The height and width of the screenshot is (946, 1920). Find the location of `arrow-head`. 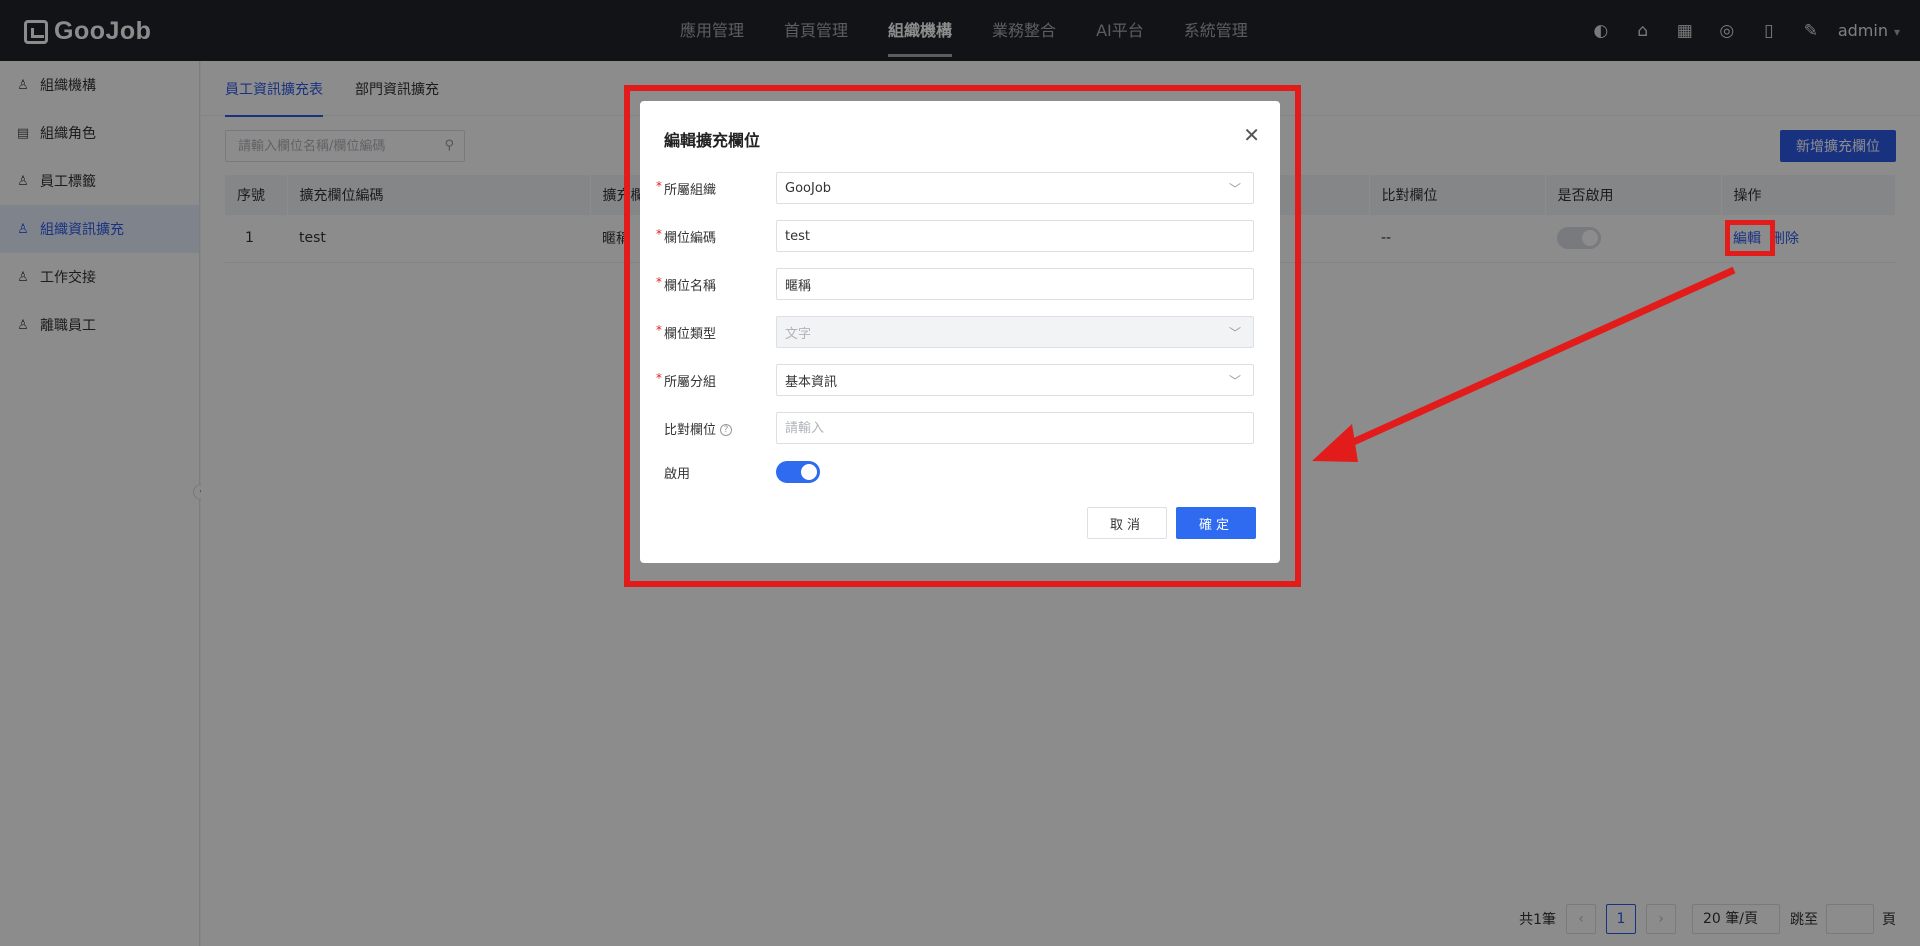

arrow-head is located at coordinates (1335, 443).